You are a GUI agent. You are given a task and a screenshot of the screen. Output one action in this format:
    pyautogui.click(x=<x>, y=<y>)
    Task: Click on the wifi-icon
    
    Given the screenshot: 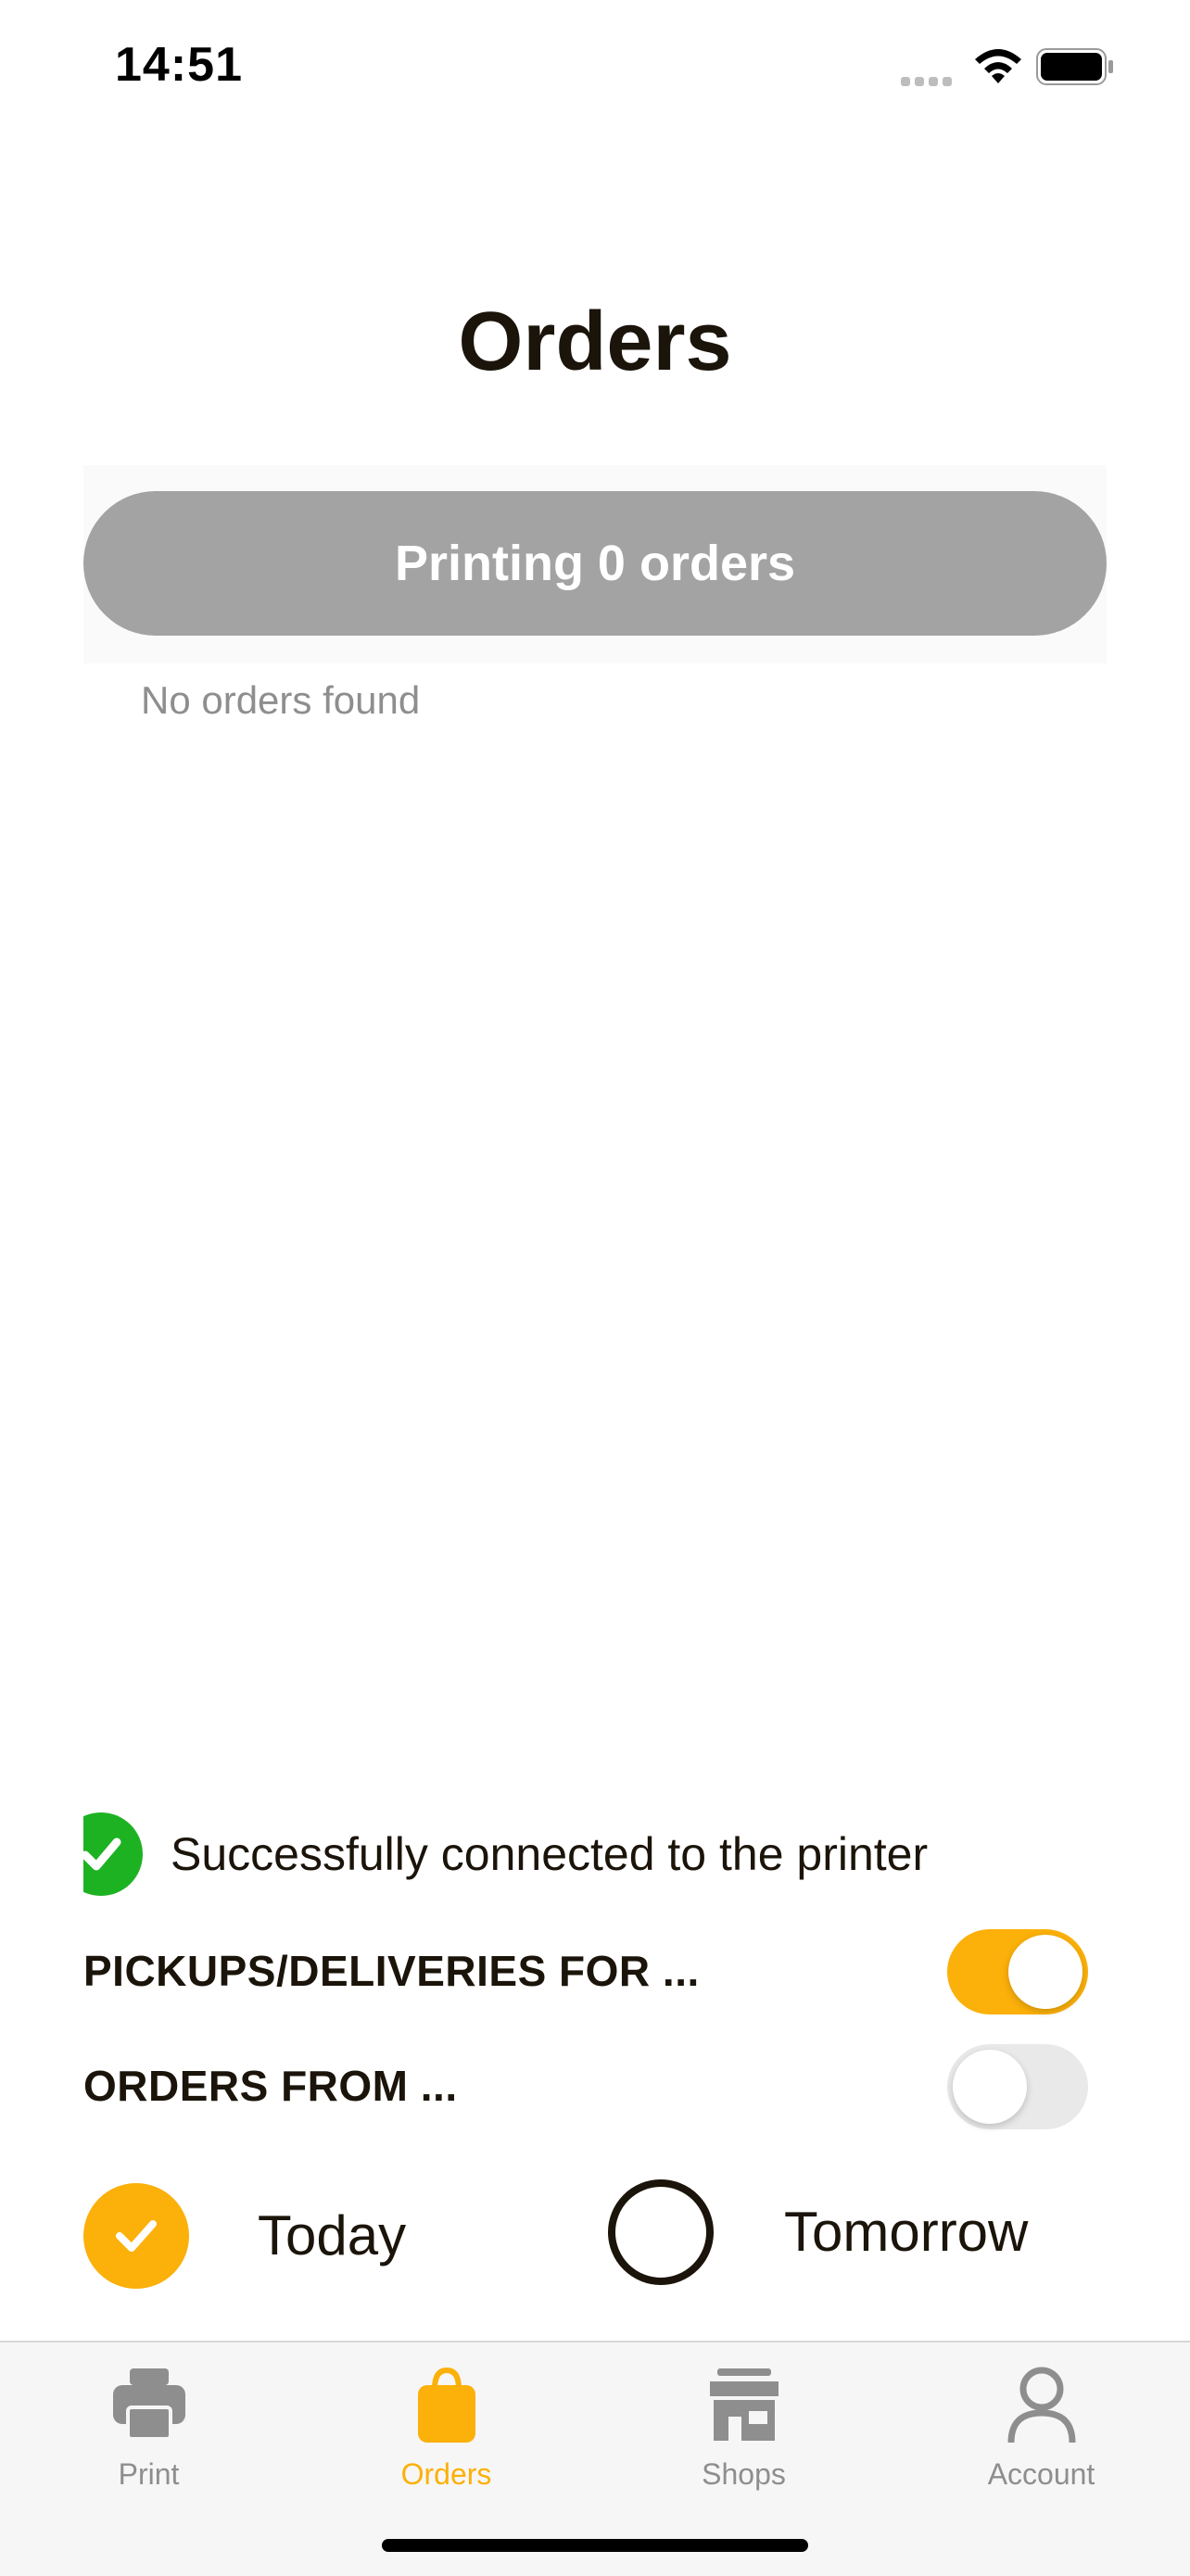 What is the action you would take?
    pyautogui.click(x=998, y=66)
    